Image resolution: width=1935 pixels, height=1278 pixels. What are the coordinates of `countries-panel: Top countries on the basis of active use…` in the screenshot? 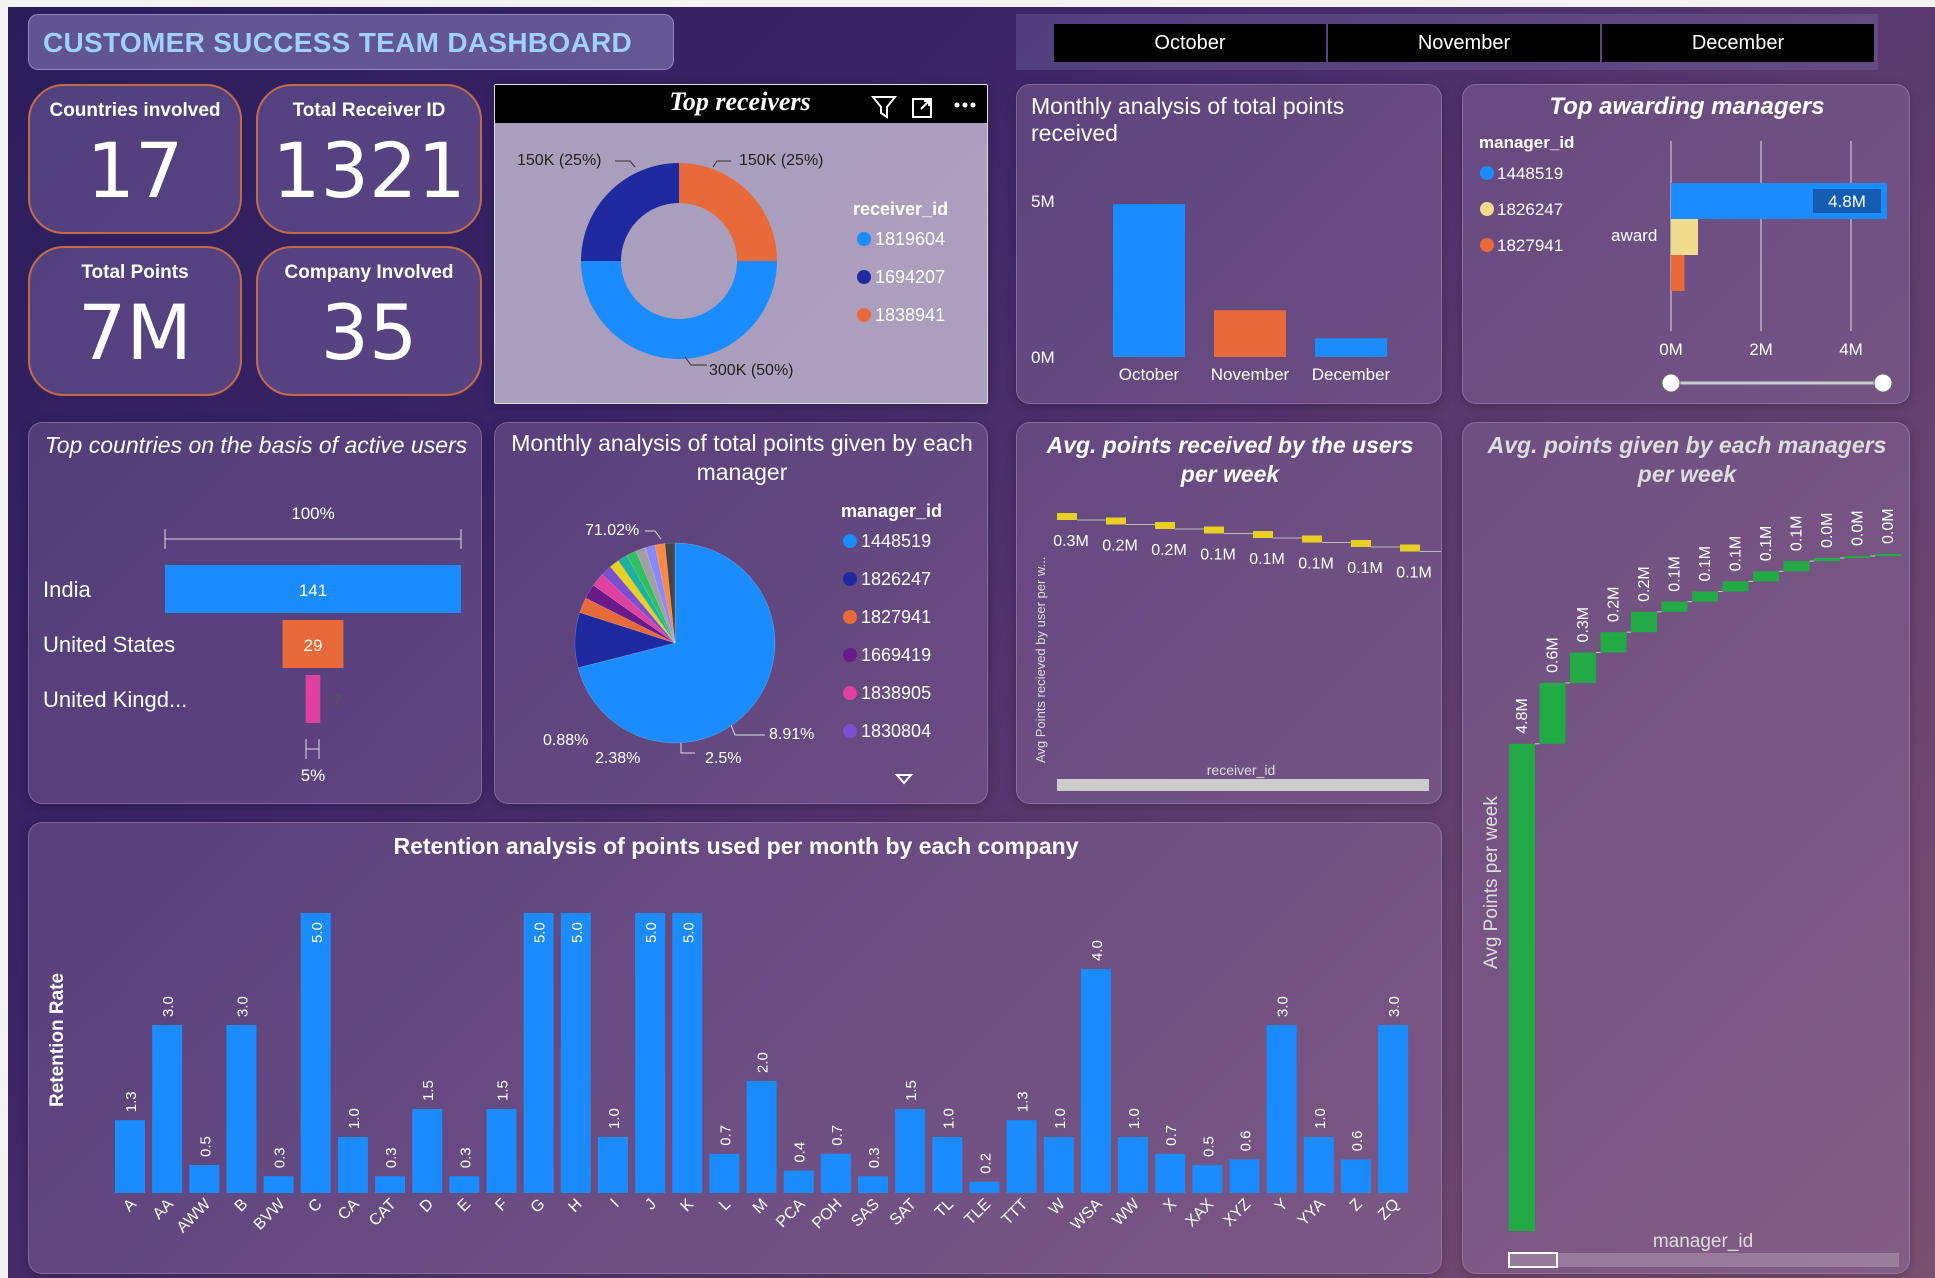 It's located at (255, 613).